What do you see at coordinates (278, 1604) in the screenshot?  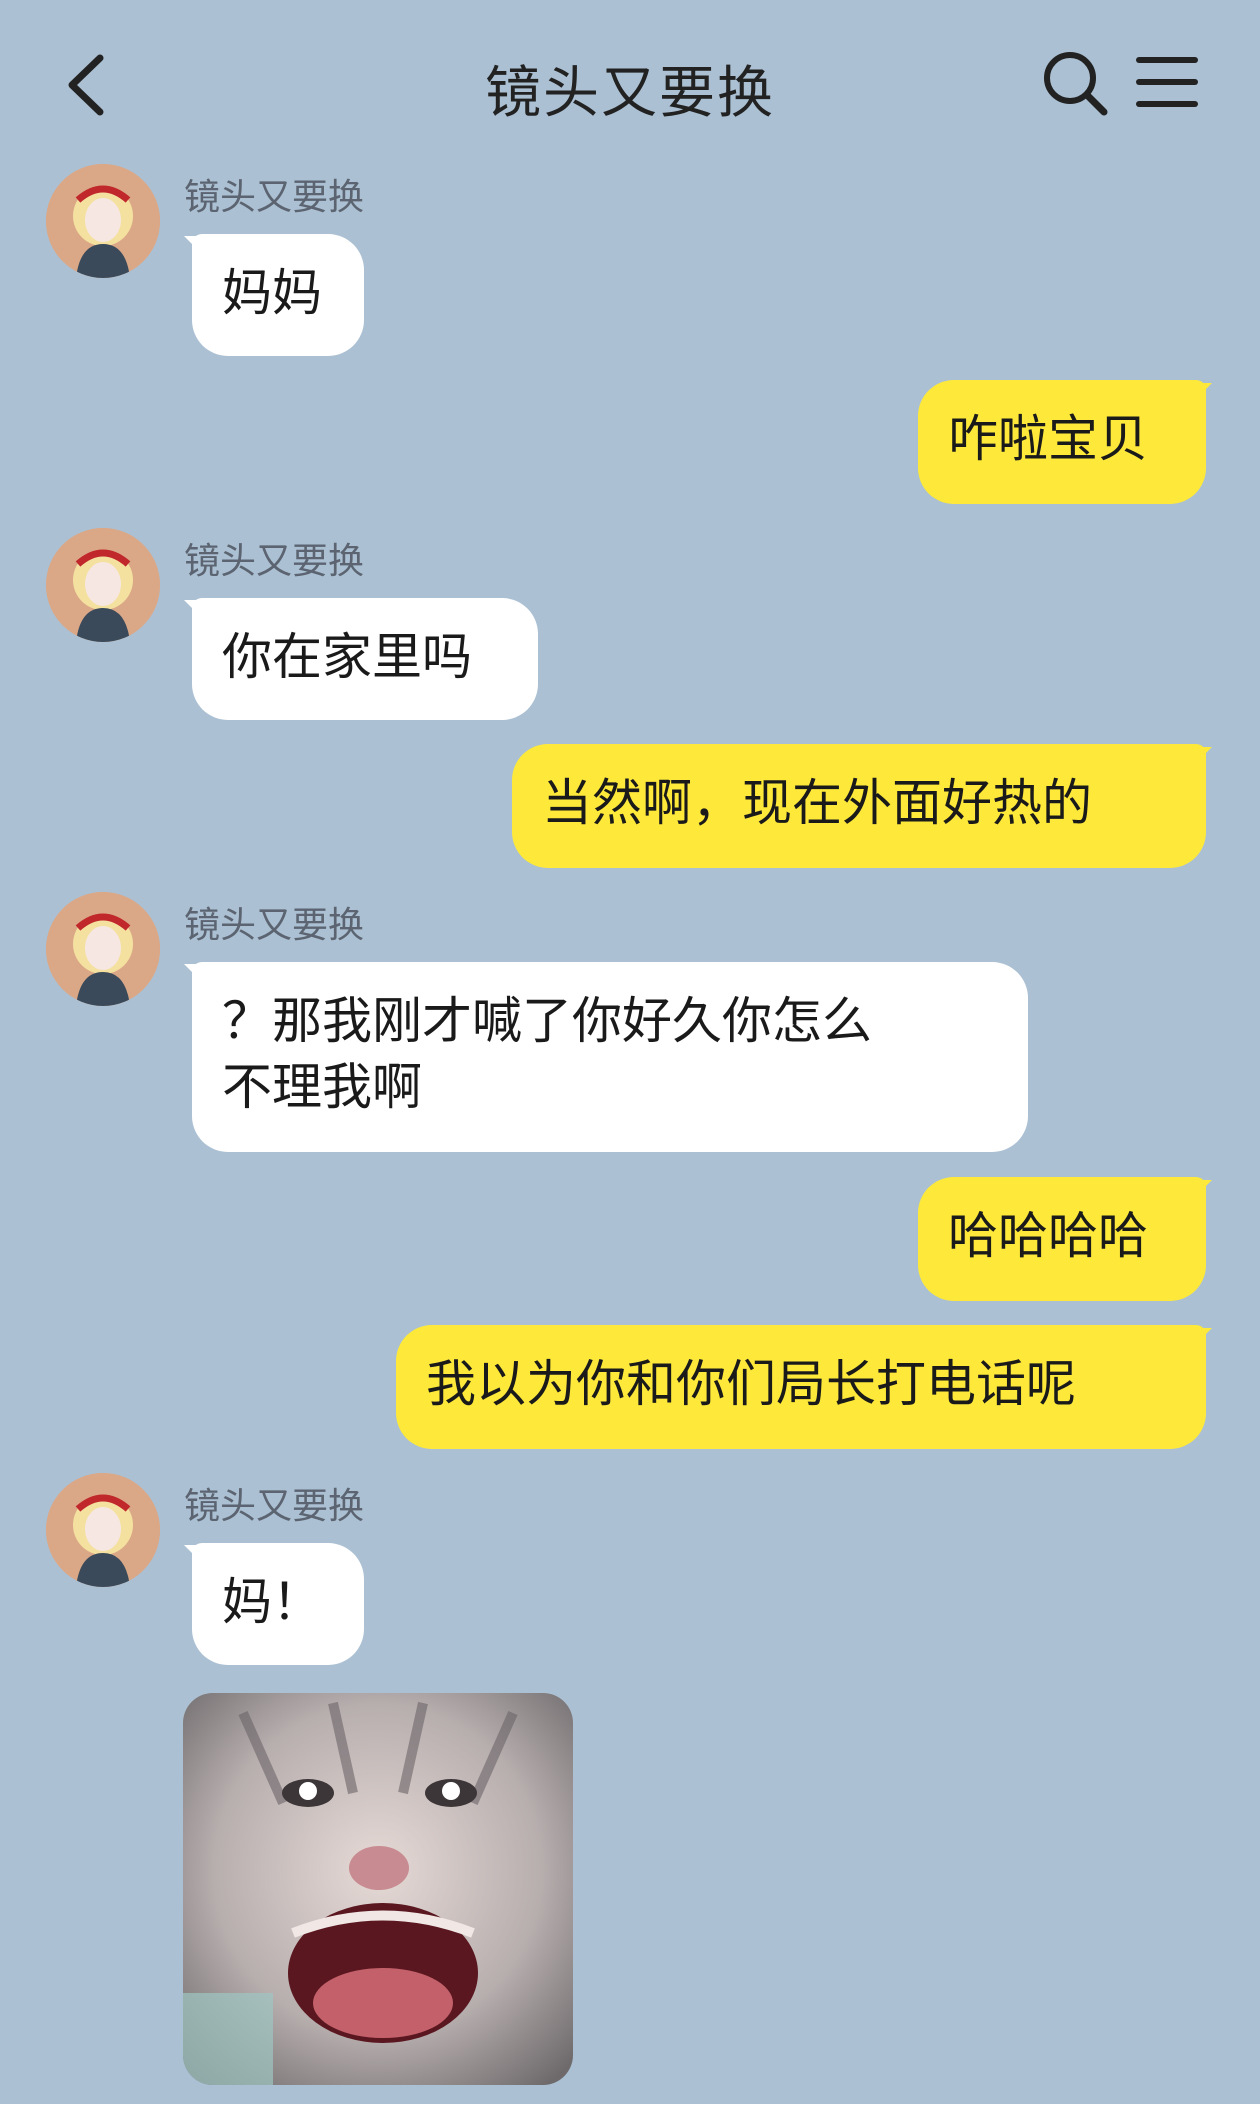 I see `incoming-message-bubble: 妈！` at bounding box center [278, 1604].